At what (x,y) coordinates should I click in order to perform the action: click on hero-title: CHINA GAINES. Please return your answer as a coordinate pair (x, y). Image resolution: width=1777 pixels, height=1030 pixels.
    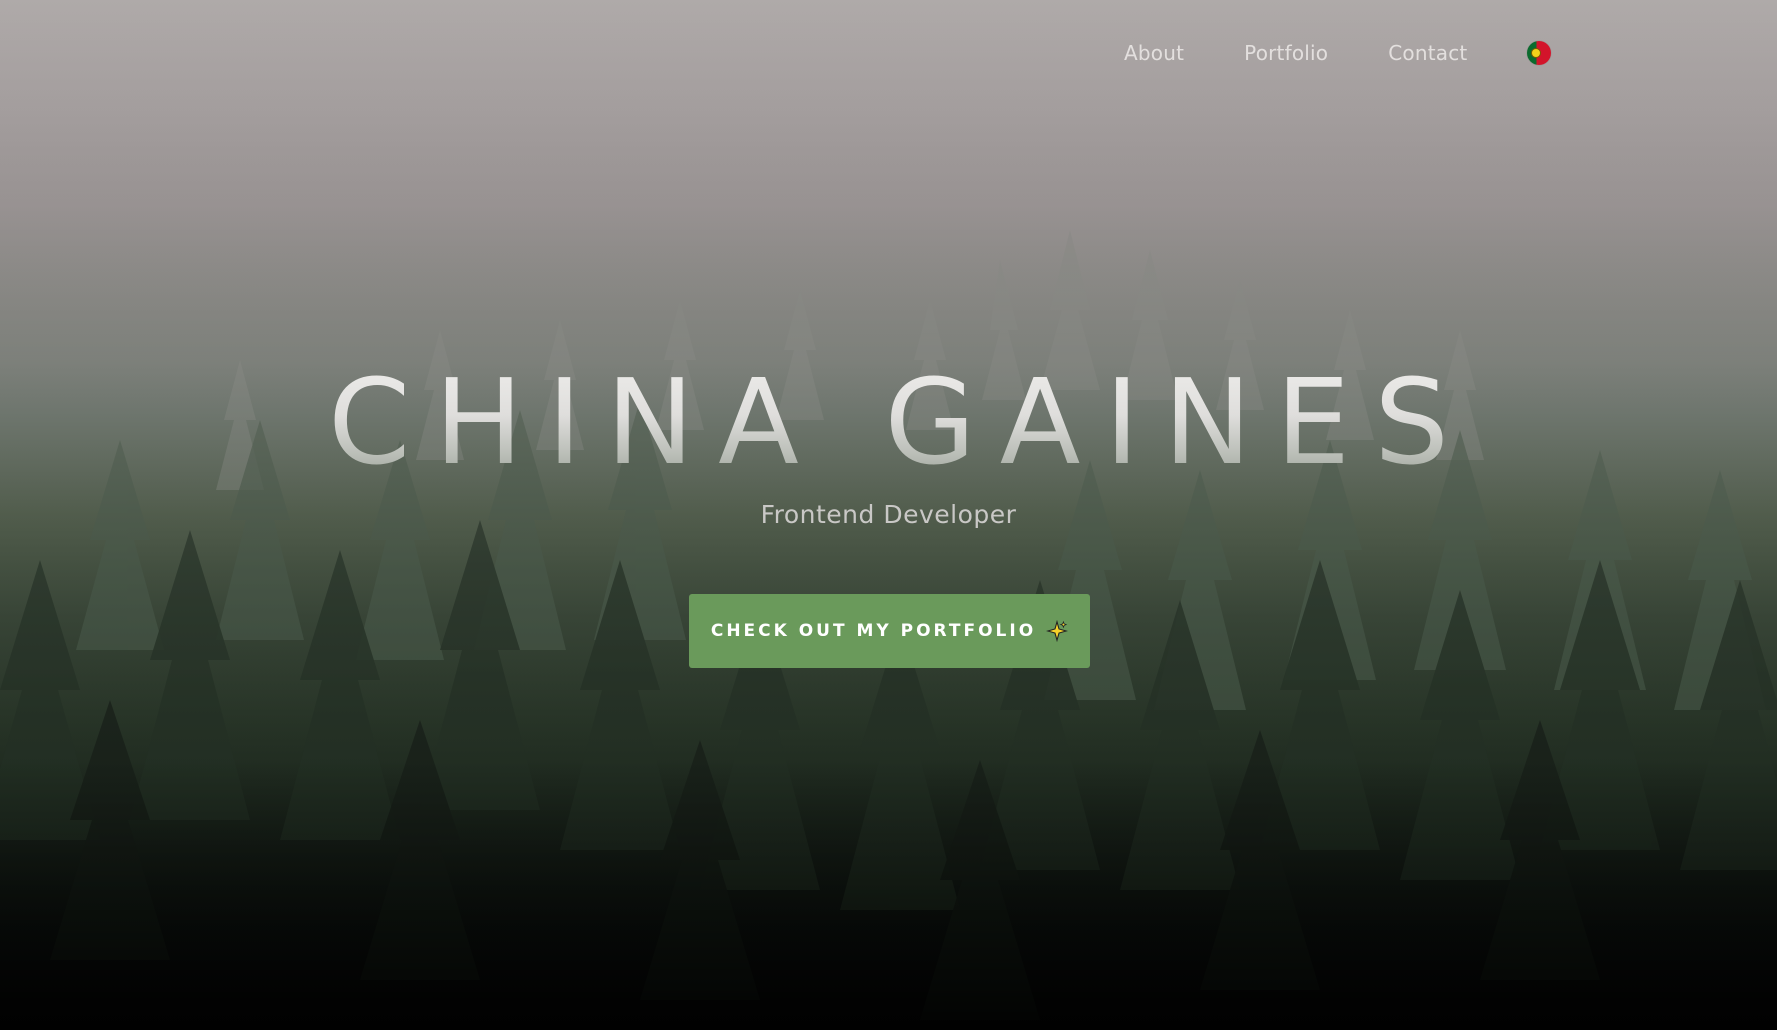
    Looking at the image, I should click on (888, 422).